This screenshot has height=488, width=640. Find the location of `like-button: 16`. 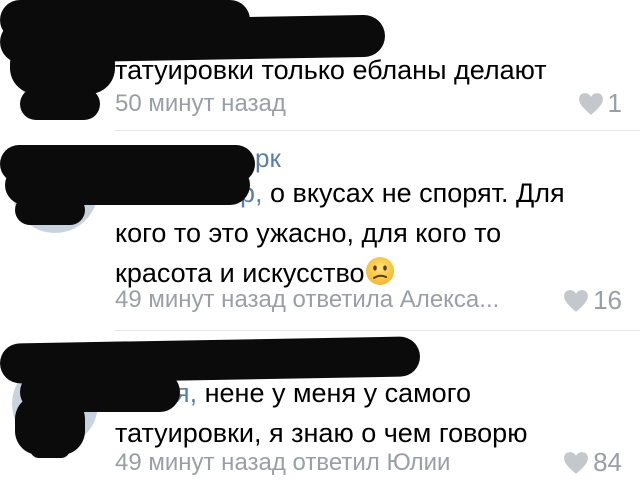

like-button: 16 is located at coordinates (592, 300).